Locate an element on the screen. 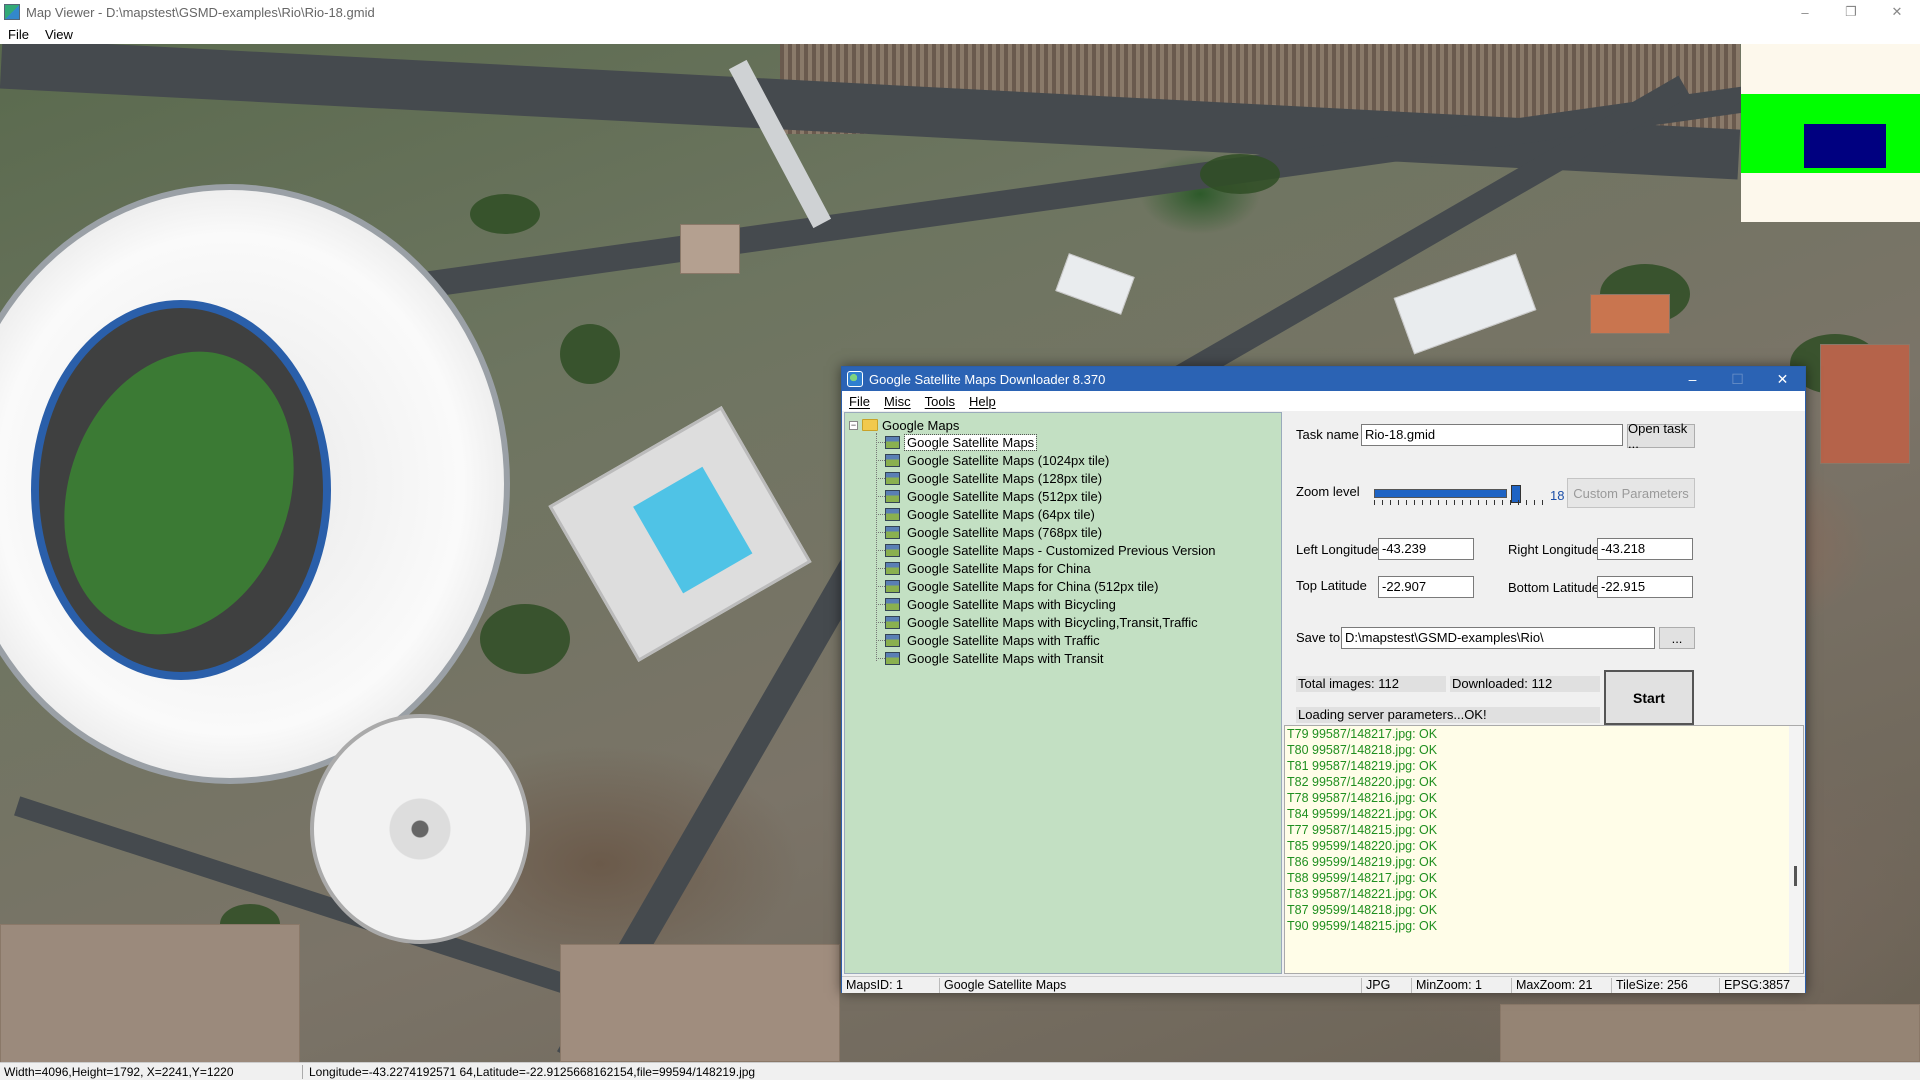  task-name-field: Rio-18.gmid is located at coordinates (1492, 435).